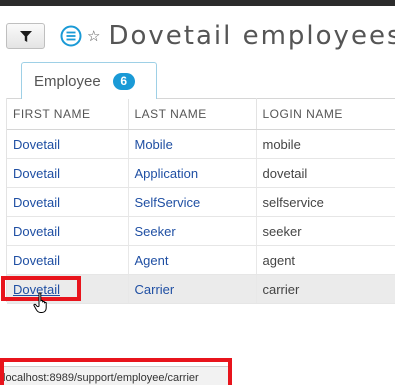  Describe the element at coordinates (168, 202) in the screenshot. I see `last-name-link: SelfService` at that location.